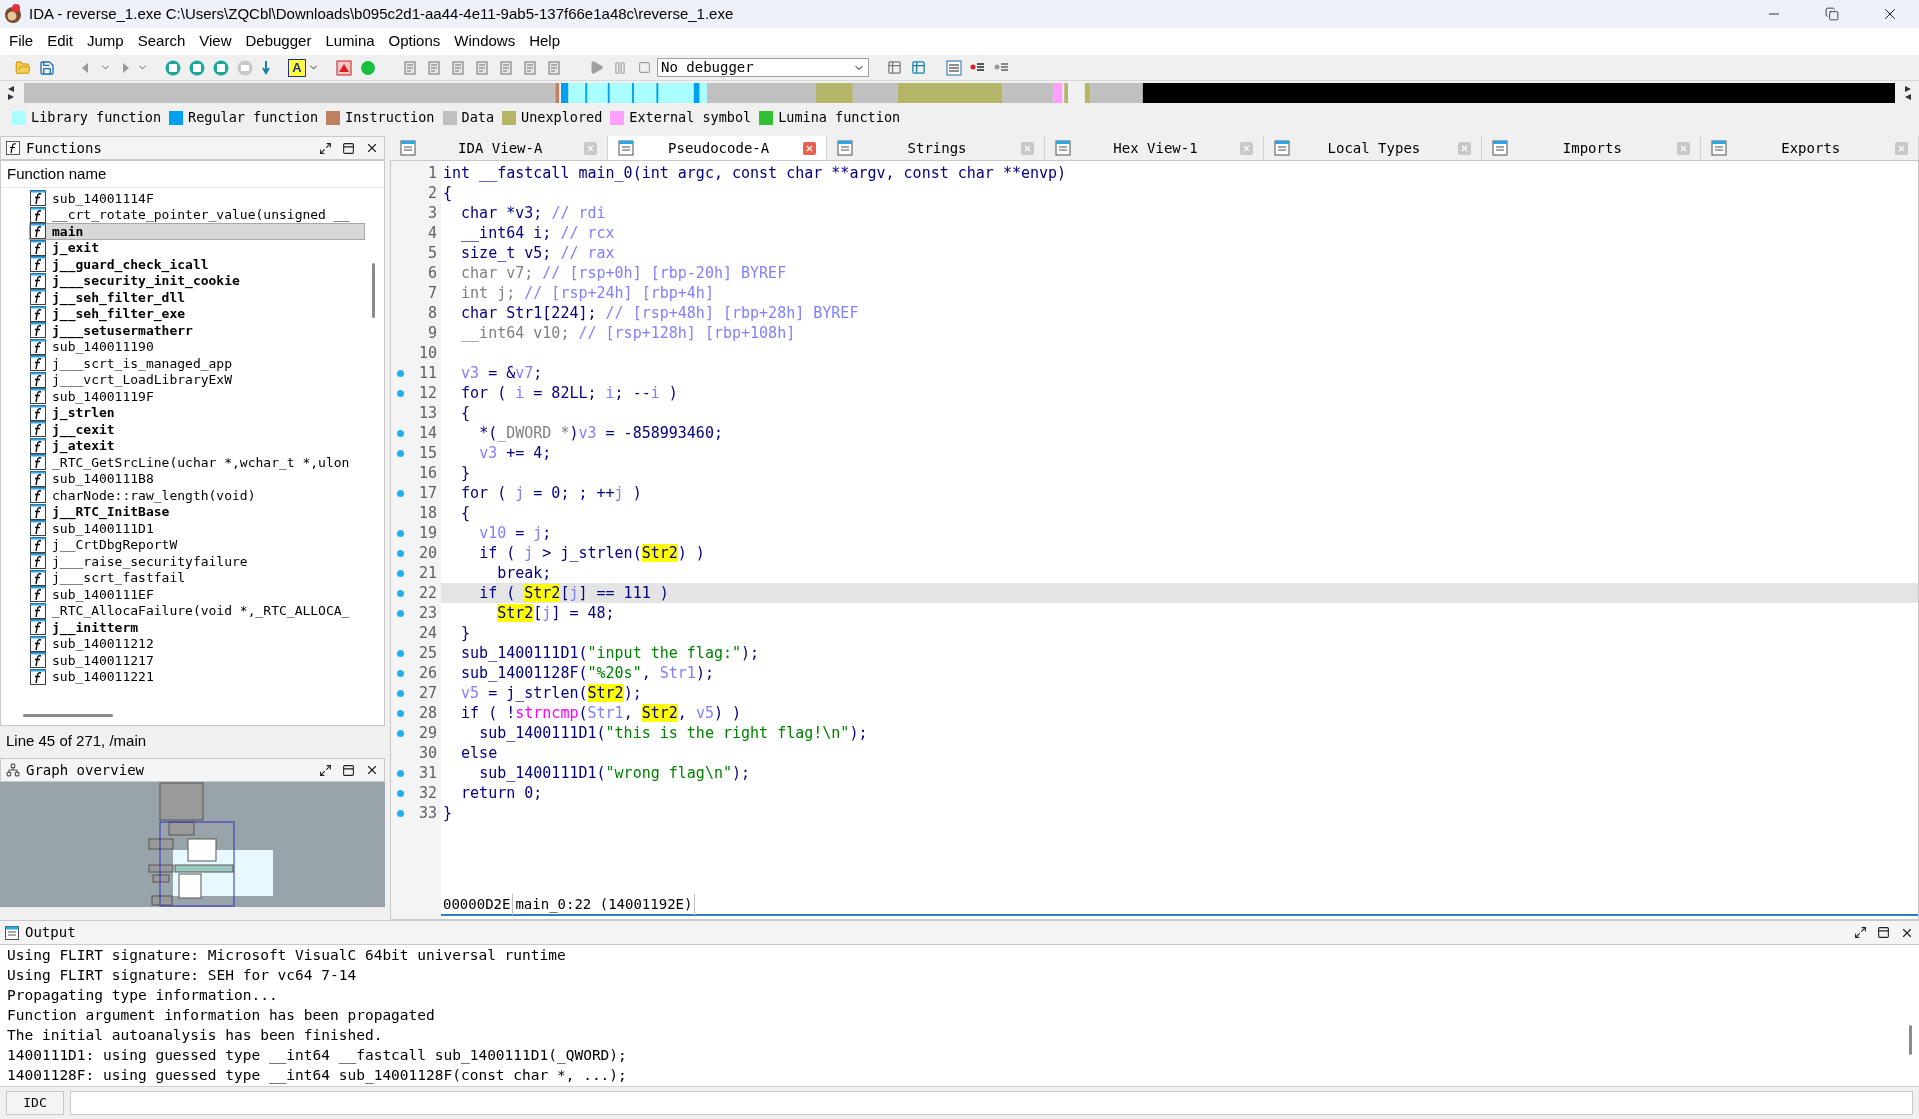 This screenshot has width=1919, height=1119. What do you see at coordinates (197, 594) in the screenshot?
I see `function-list-item: sub_1400111EF` at bounding box center [197, 594].